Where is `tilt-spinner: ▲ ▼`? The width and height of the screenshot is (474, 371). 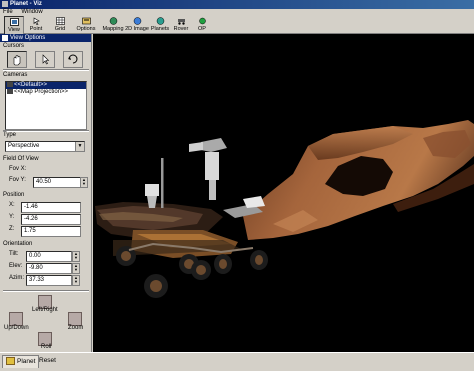 tilt-spinner: ▲ ▼ is located at coordinates (76, 256).